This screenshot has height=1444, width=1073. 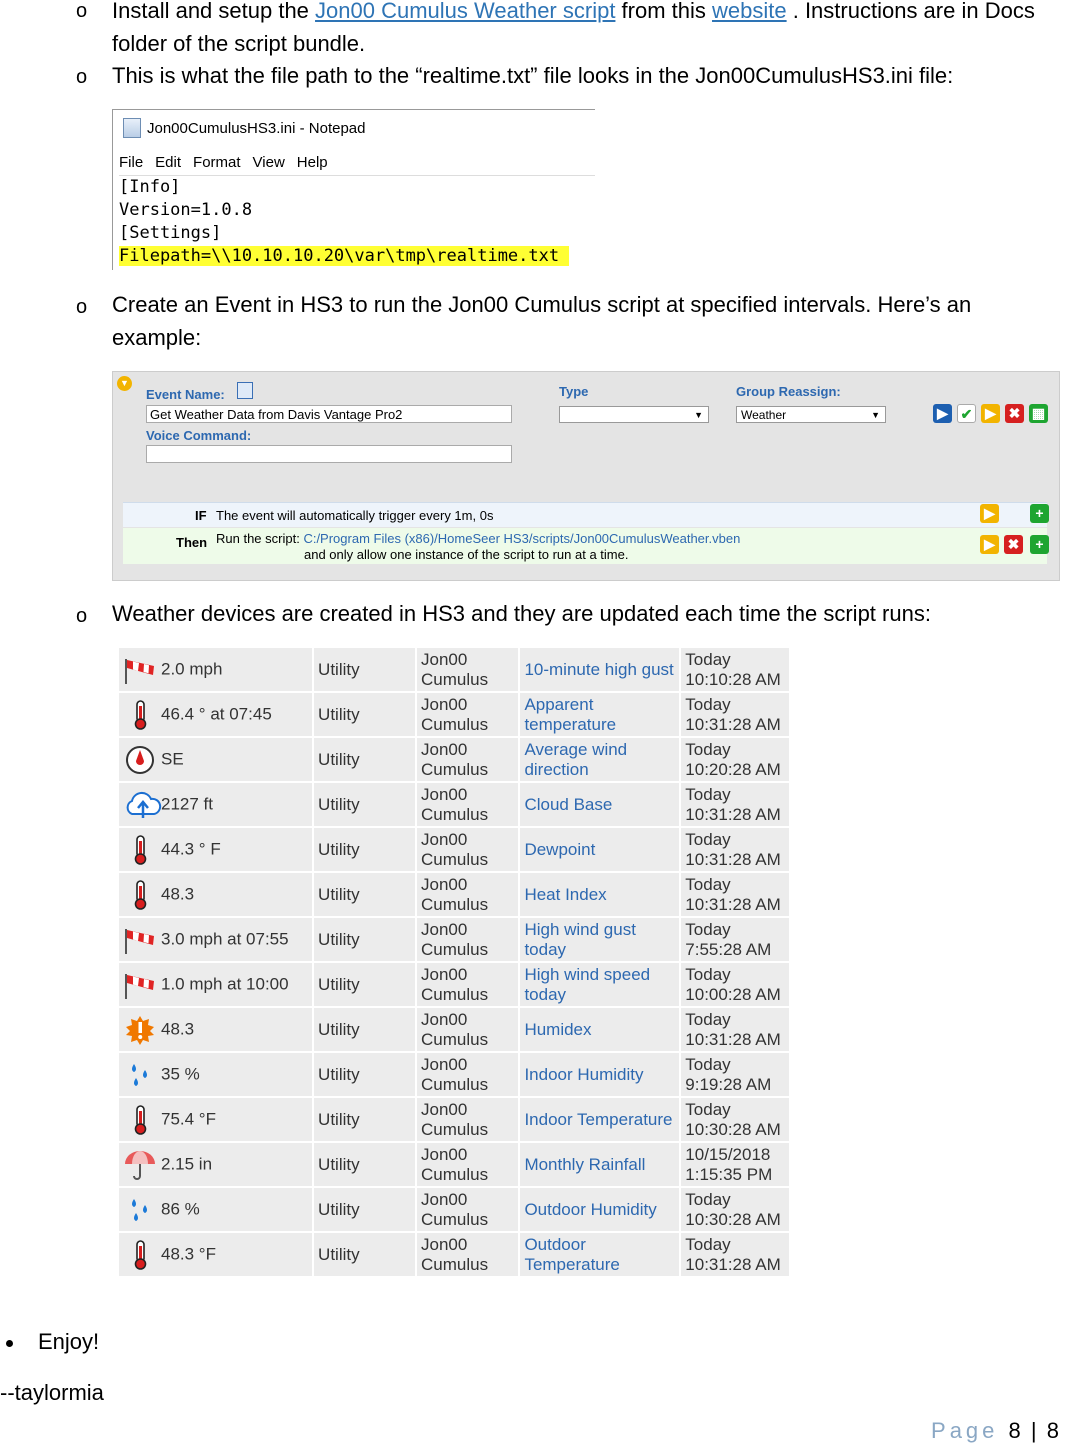 I want to click on group-select-value: Weather, so click(x=764, y=415).